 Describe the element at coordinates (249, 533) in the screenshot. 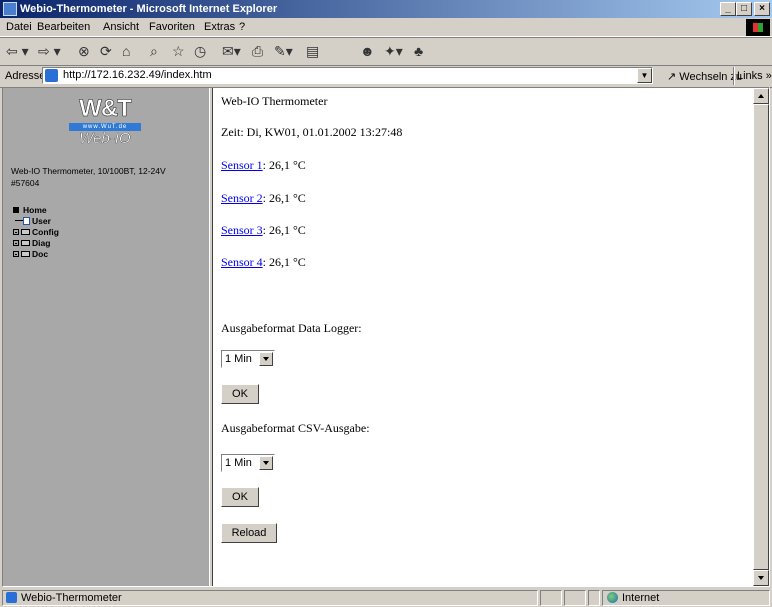

I see `reload-button: Reload` at that location.